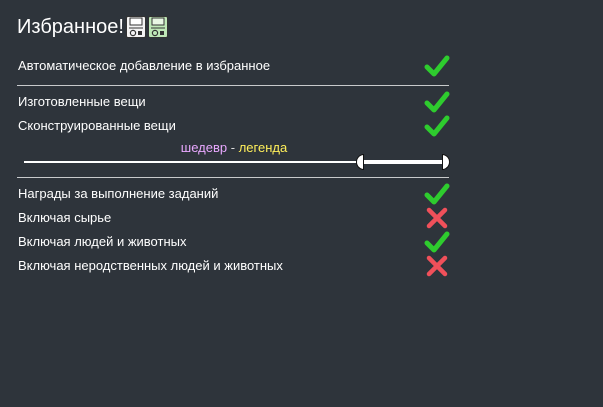 Image resolution: width=603 pixels, height=407 pixels. What do you see at coordinates (97, 125) in the screenshot?
I see `row-label: Сконструированные вещи` at bounding box center [97, 125].